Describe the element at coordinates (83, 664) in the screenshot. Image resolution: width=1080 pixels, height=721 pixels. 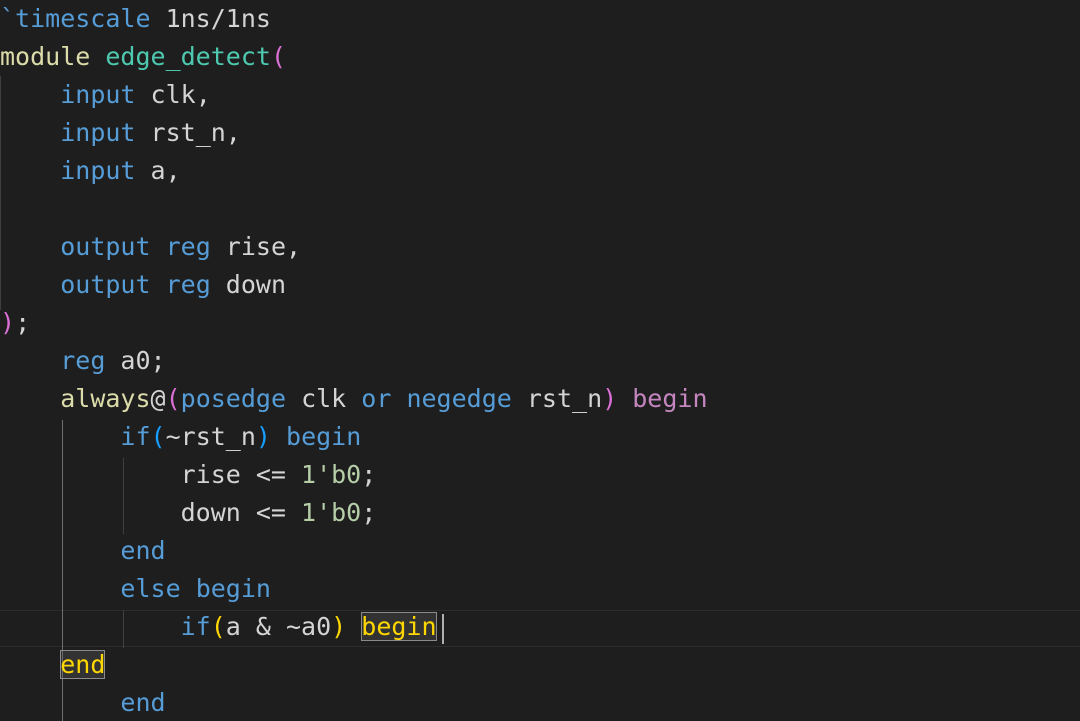
I see `matched-keyword: end` at that location.